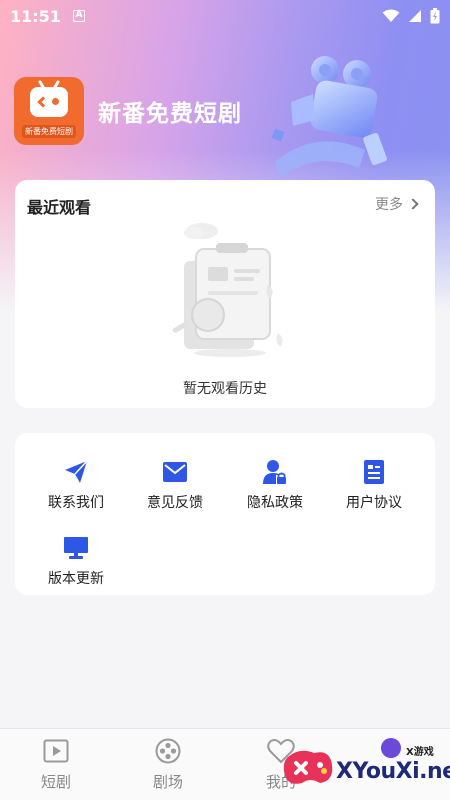 The width and height of the screenshot is (450, 800). What do you see at coordinates (76, 548) in the screenshot?
I see `monitor-icon` at bounding box center [76, 548].